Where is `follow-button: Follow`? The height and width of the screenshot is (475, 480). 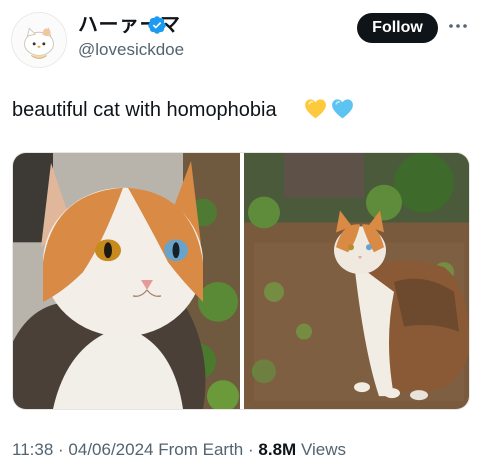 follow-button: Follow is located at coordinates (397, 28).